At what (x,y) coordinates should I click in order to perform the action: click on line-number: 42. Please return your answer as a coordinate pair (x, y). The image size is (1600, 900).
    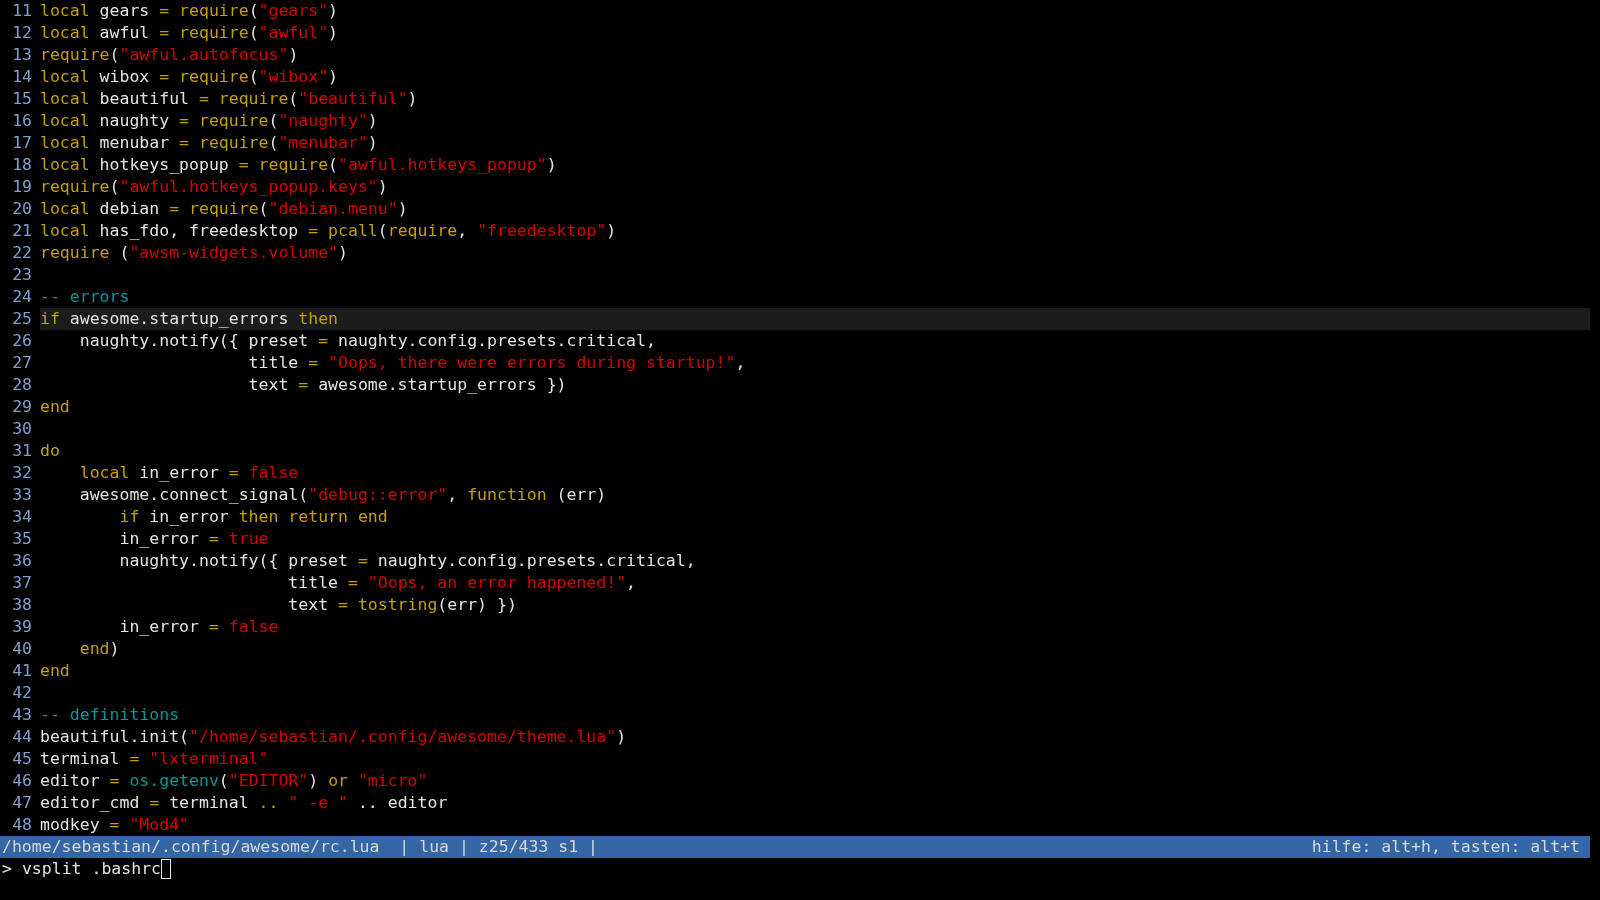
    Looking at the image, I should click on (22, 693).